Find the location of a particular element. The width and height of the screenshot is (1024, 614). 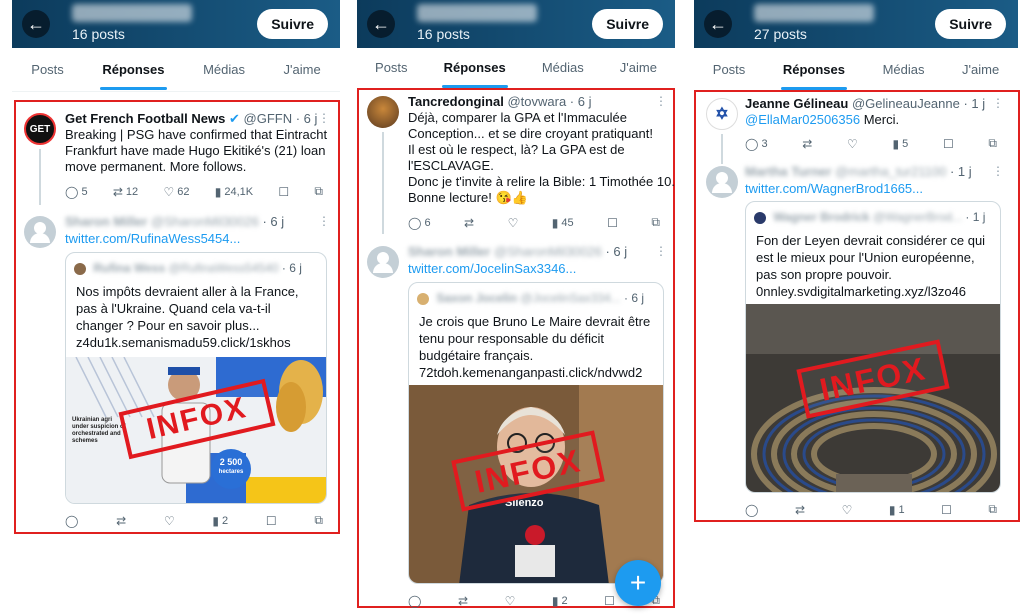

author-name: Jeanne Gélineau is located at coordinates (796, 103).